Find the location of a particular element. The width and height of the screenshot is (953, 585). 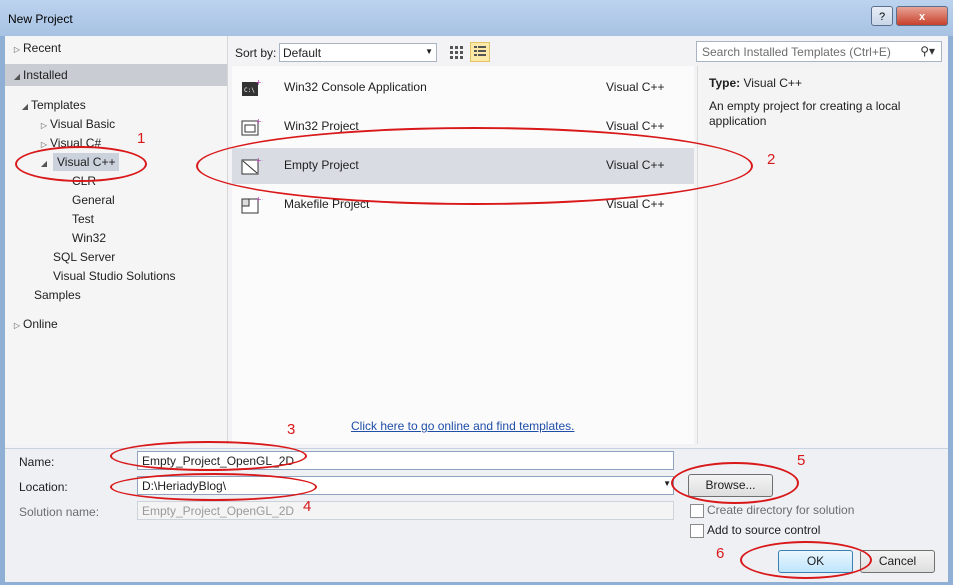

tree-item-win32: Win32 is located at coordinates (89, 238).